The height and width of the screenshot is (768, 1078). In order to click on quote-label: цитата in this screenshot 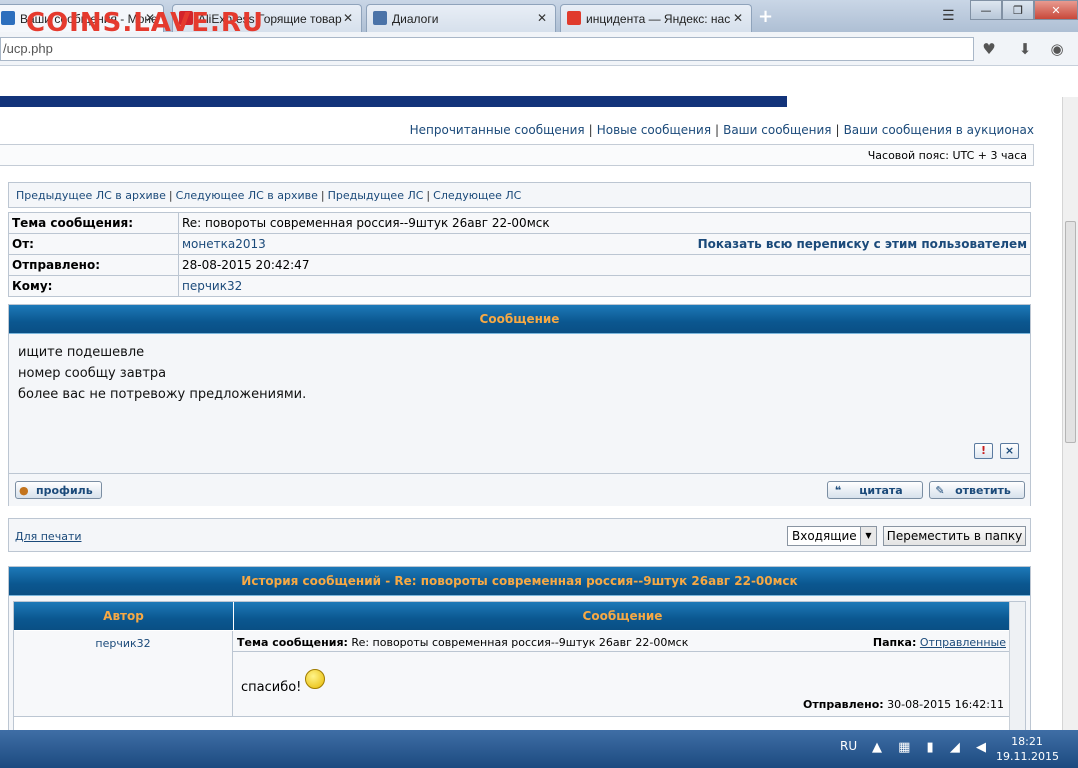, I will do `click(881, 490)`.